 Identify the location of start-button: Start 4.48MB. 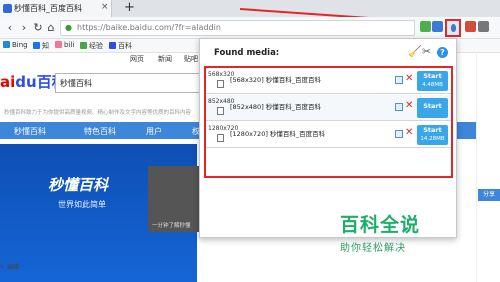
(432, 81).